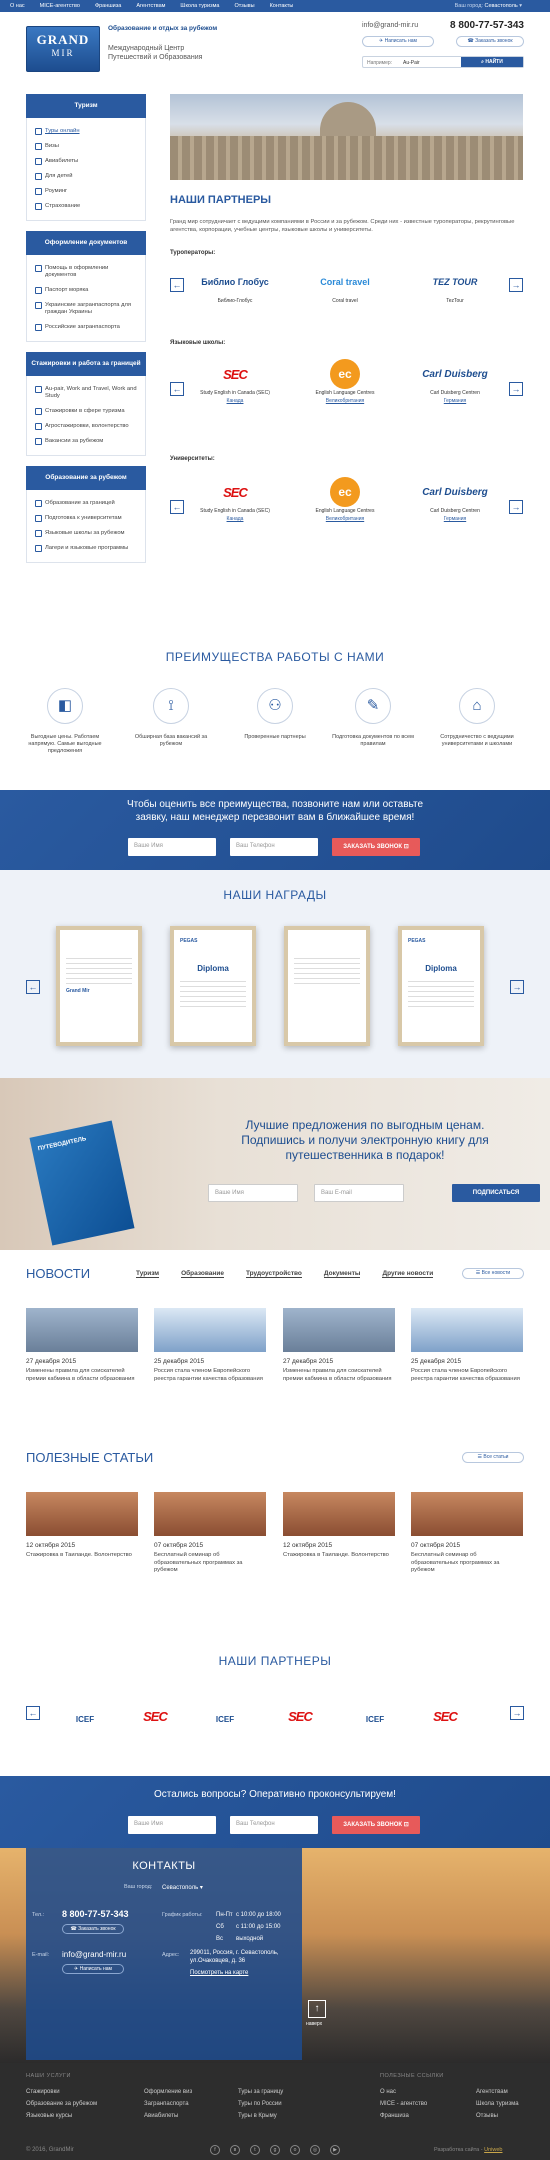 This screenshot has width=550, height=2160. What do you see at coordinates (260, 2092) in the screenshot?
I see `footer-link: Туры за границу` at bounding box center [260, 2092].